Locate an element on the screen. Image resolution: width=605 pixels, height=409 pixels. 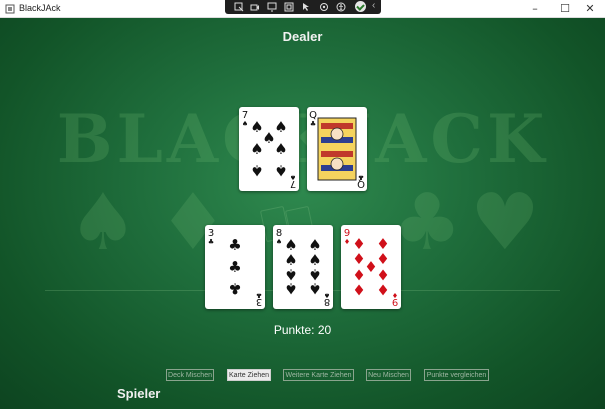
player-card: 8 ♠ 8 ♠ ♠ ♠ ♠ ♠ ♠ ♠ ♠ ♠ is located at coordinates (303, 267).